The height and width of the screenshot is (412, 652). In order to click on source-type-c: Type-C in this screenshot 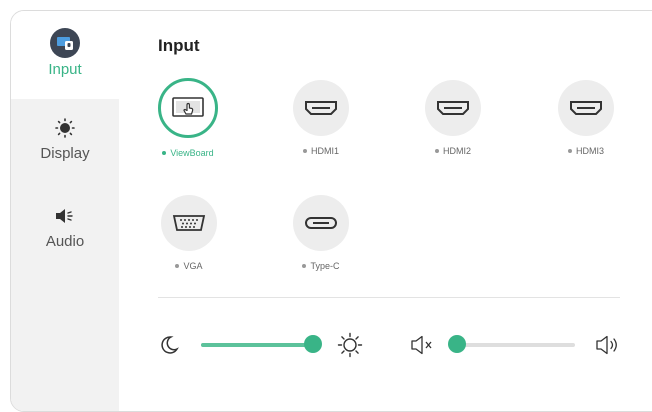, I will do `click(321, 233)`.